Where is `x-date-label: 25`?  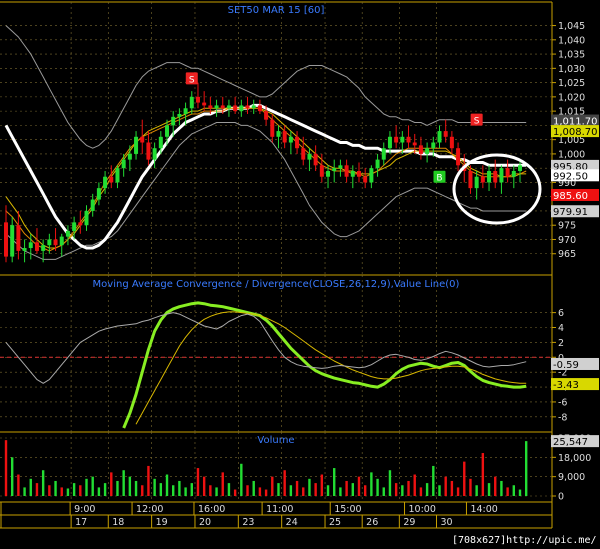 x-date-label: 25 is located at coordinates (335, 522).